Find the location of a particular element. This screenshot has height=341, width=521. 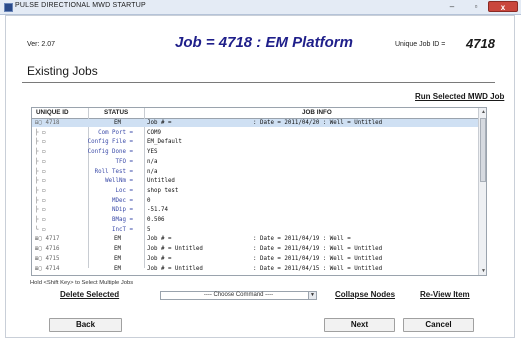

review-item-link: Re-View Item is located at coordinates (445, 294).